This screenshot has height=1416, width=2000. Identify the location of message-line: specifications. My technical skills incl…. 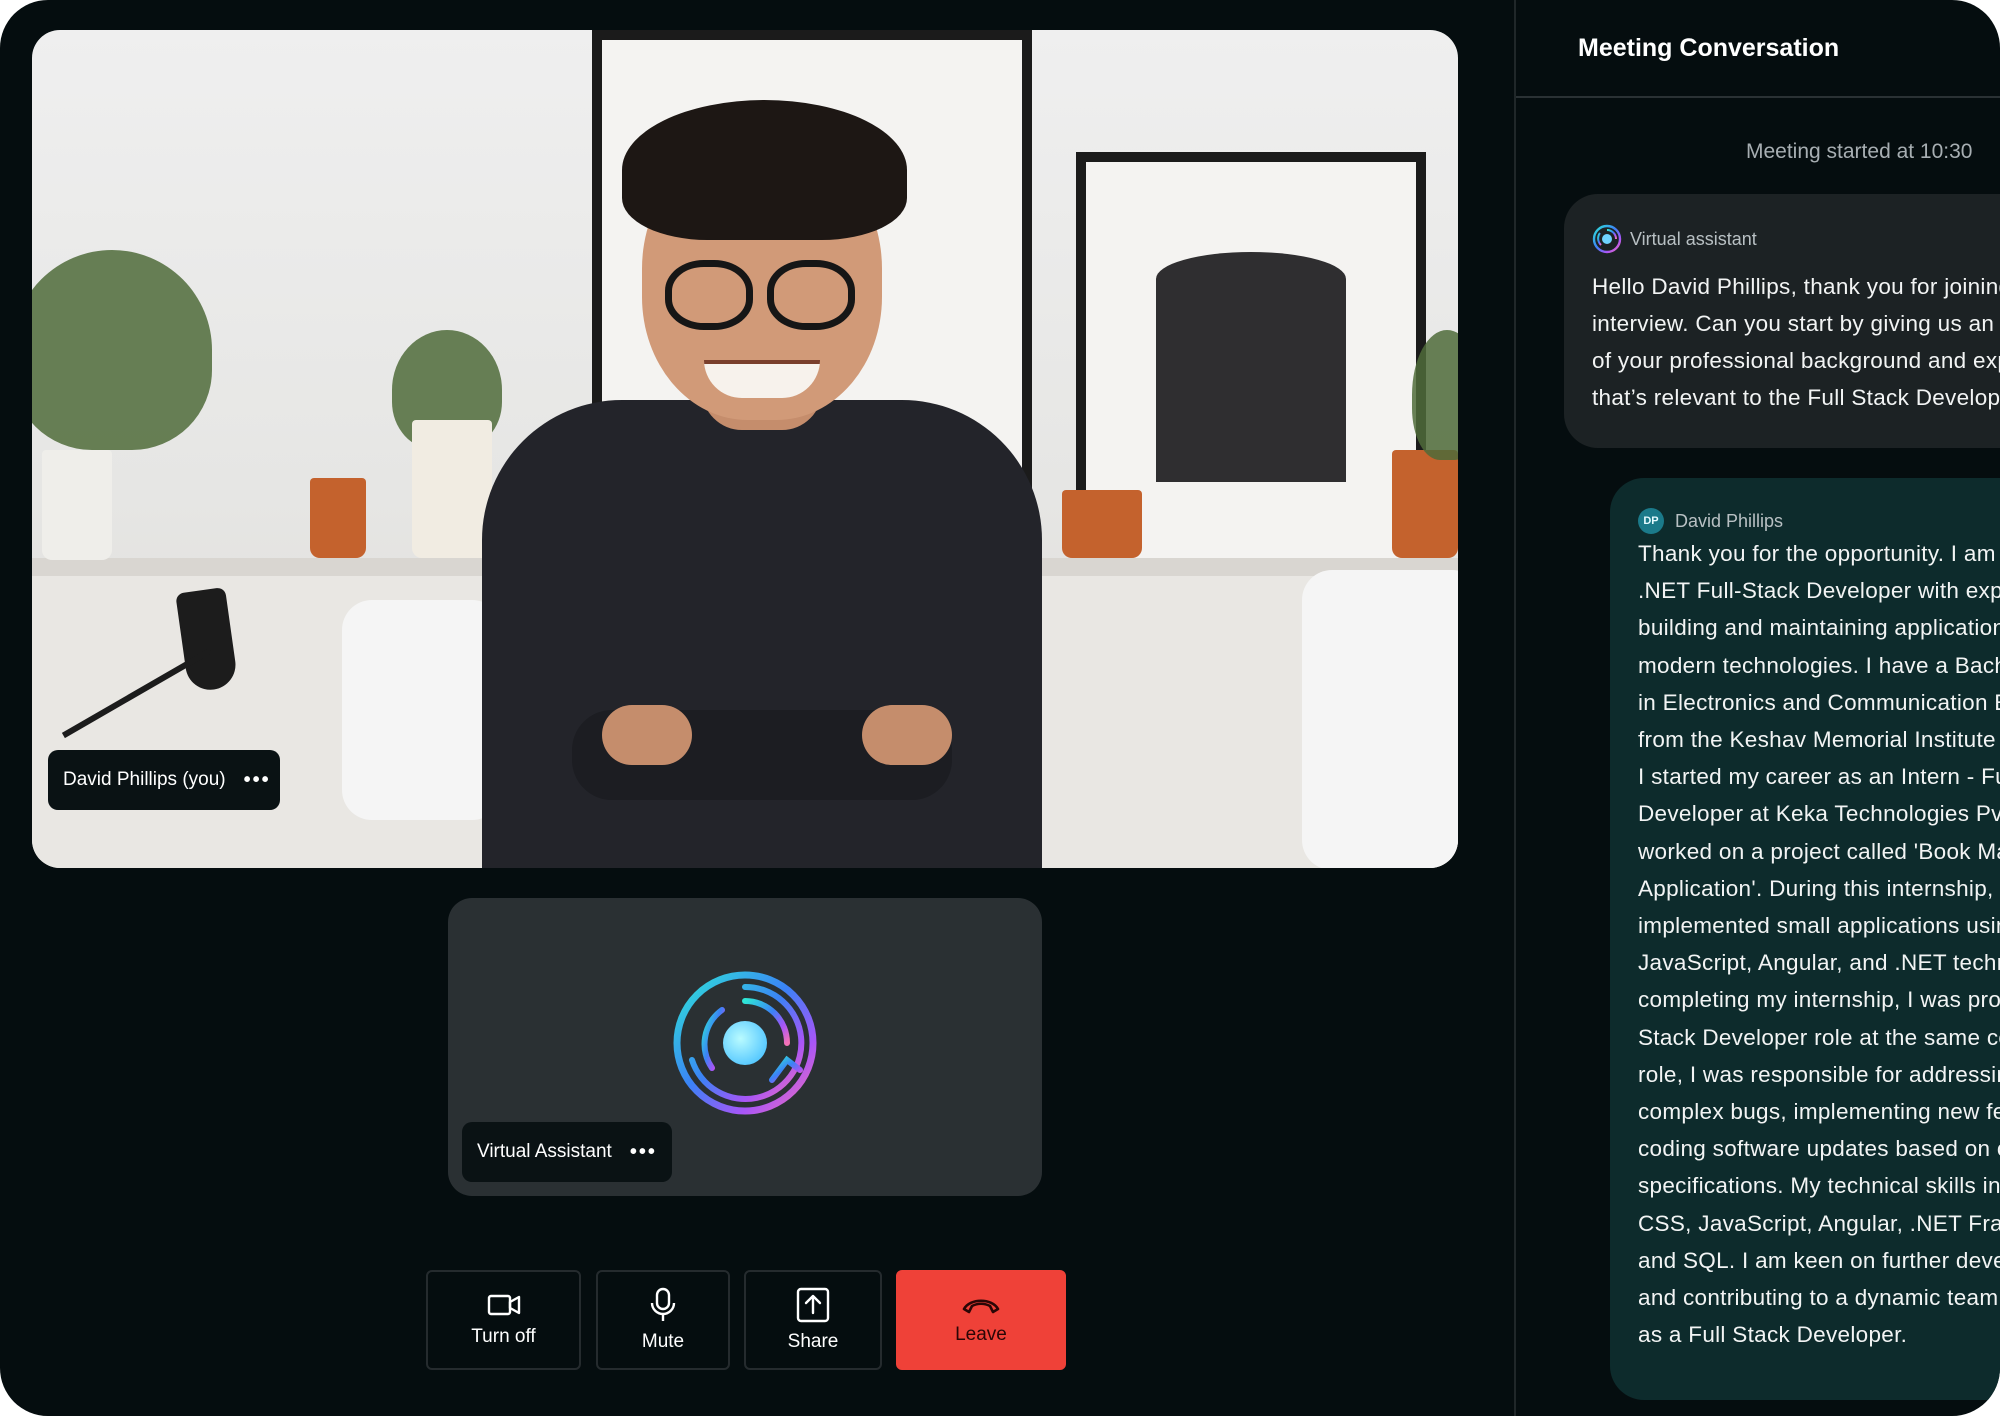
(1819, 1186).